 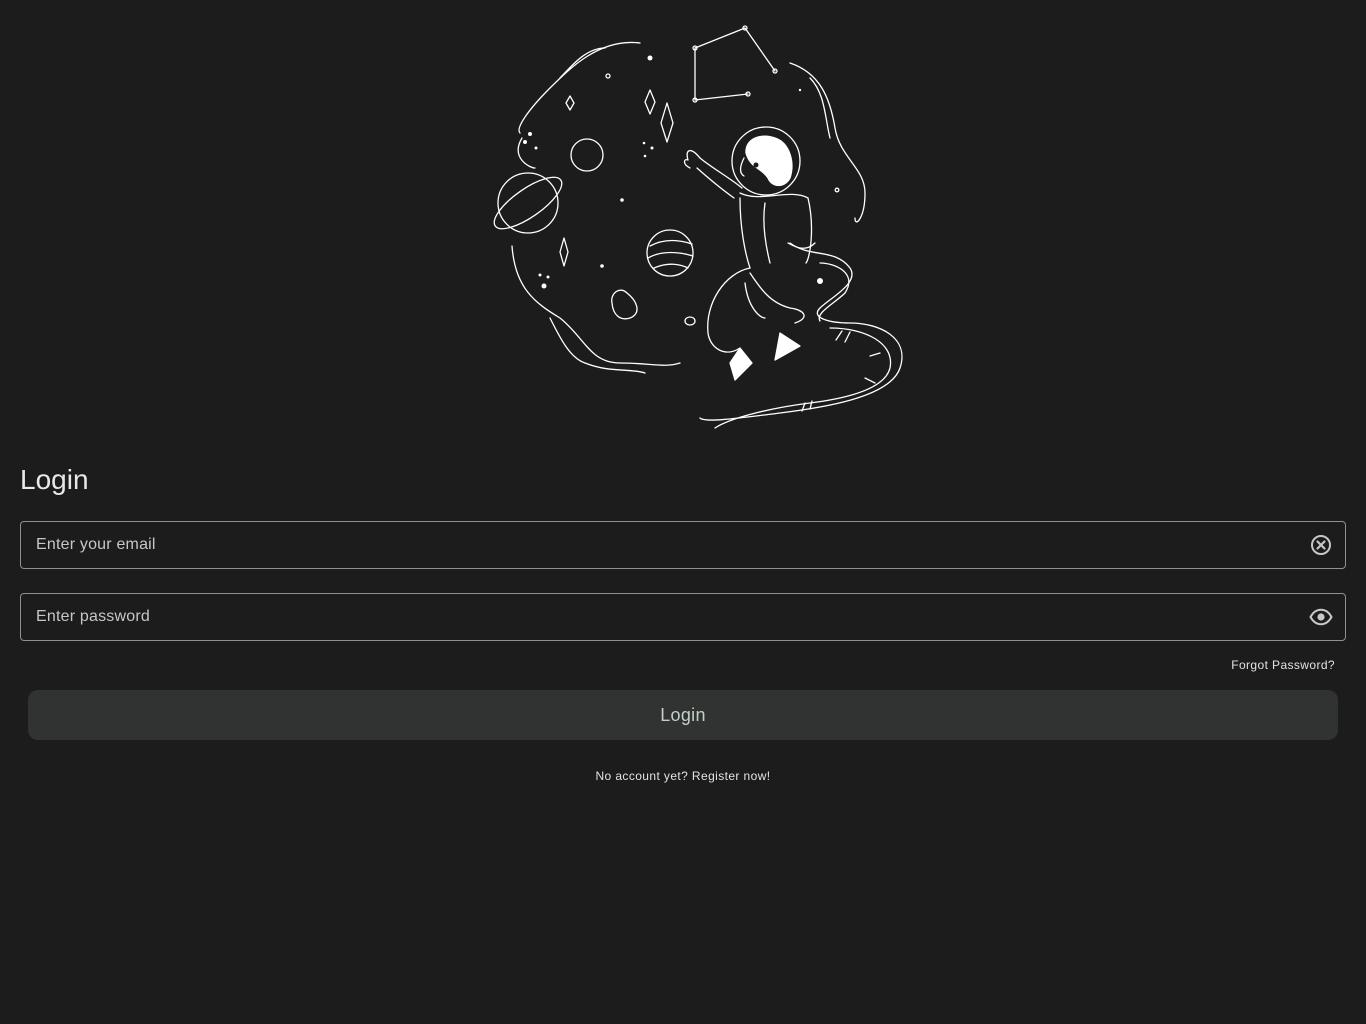 I want to click on forgot-password-link: Forgot Password?, so click(x=1283, y=665).